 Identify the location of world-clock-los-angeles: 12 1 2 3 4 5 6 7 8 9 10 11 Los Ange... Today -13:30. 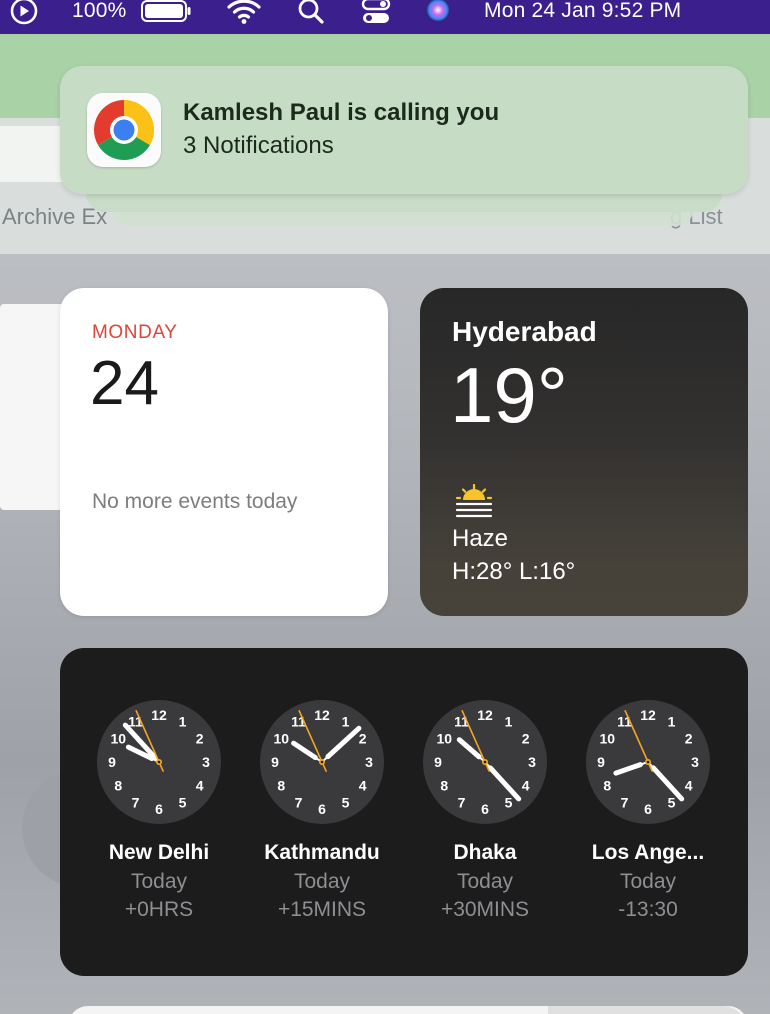
(648, 812).